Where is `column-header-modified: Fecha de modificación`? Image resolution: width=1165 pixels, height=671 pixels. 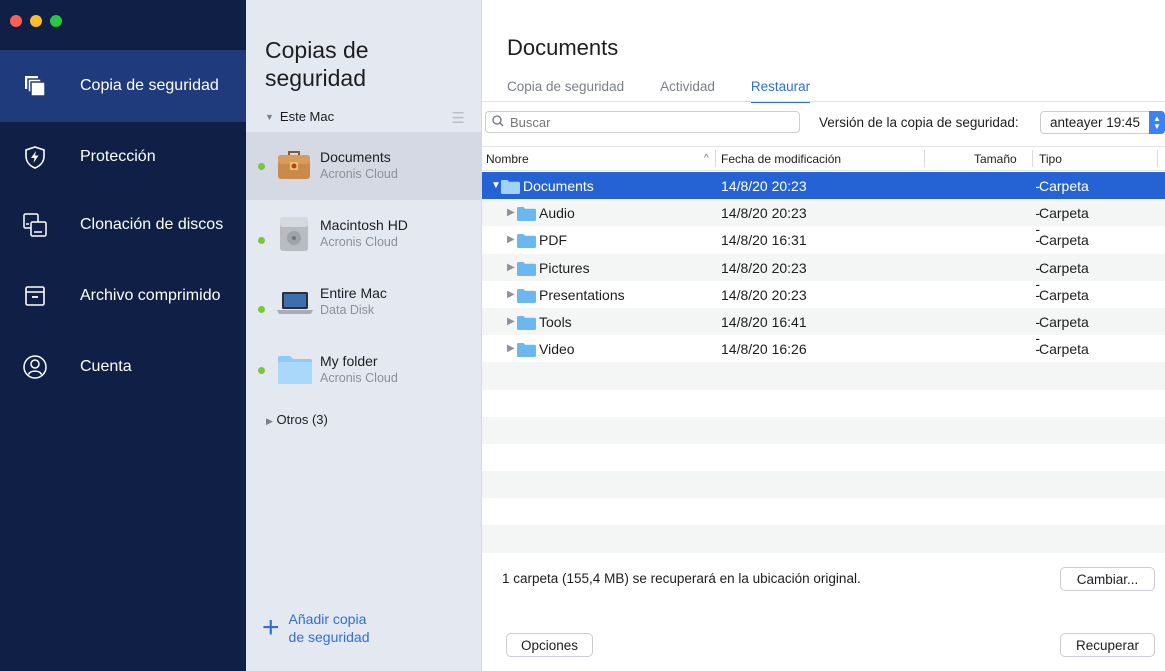 column-header-modified: Fecha de modificación is located at coordinates (781, 159).